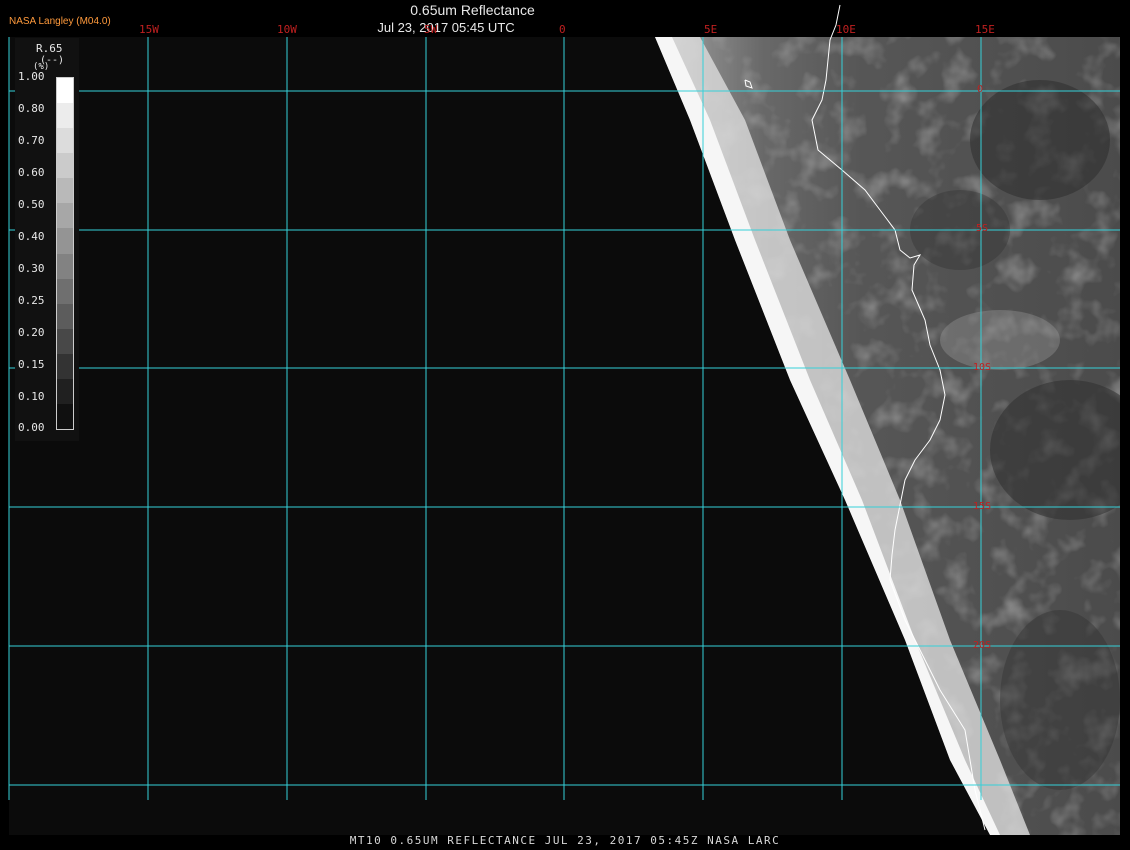 This screenshot has height=850, width=1130. Describe the element at coordinates (446, 27) in the screenshot. I see `image-datetime: Jul 23, 2017 05:45 UTC` at that location.